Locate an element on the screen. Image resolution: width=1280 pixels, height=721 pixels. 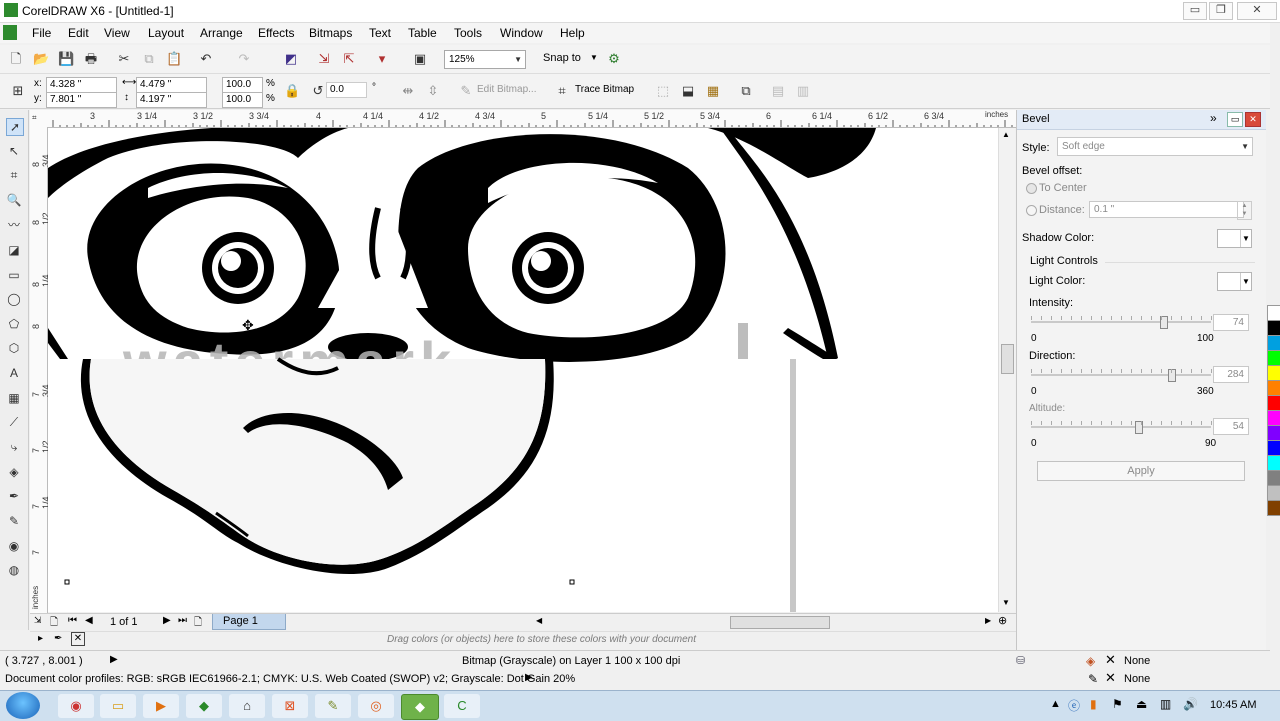
tray-network-icon: ▥ is located at coordinates (1165, 704).